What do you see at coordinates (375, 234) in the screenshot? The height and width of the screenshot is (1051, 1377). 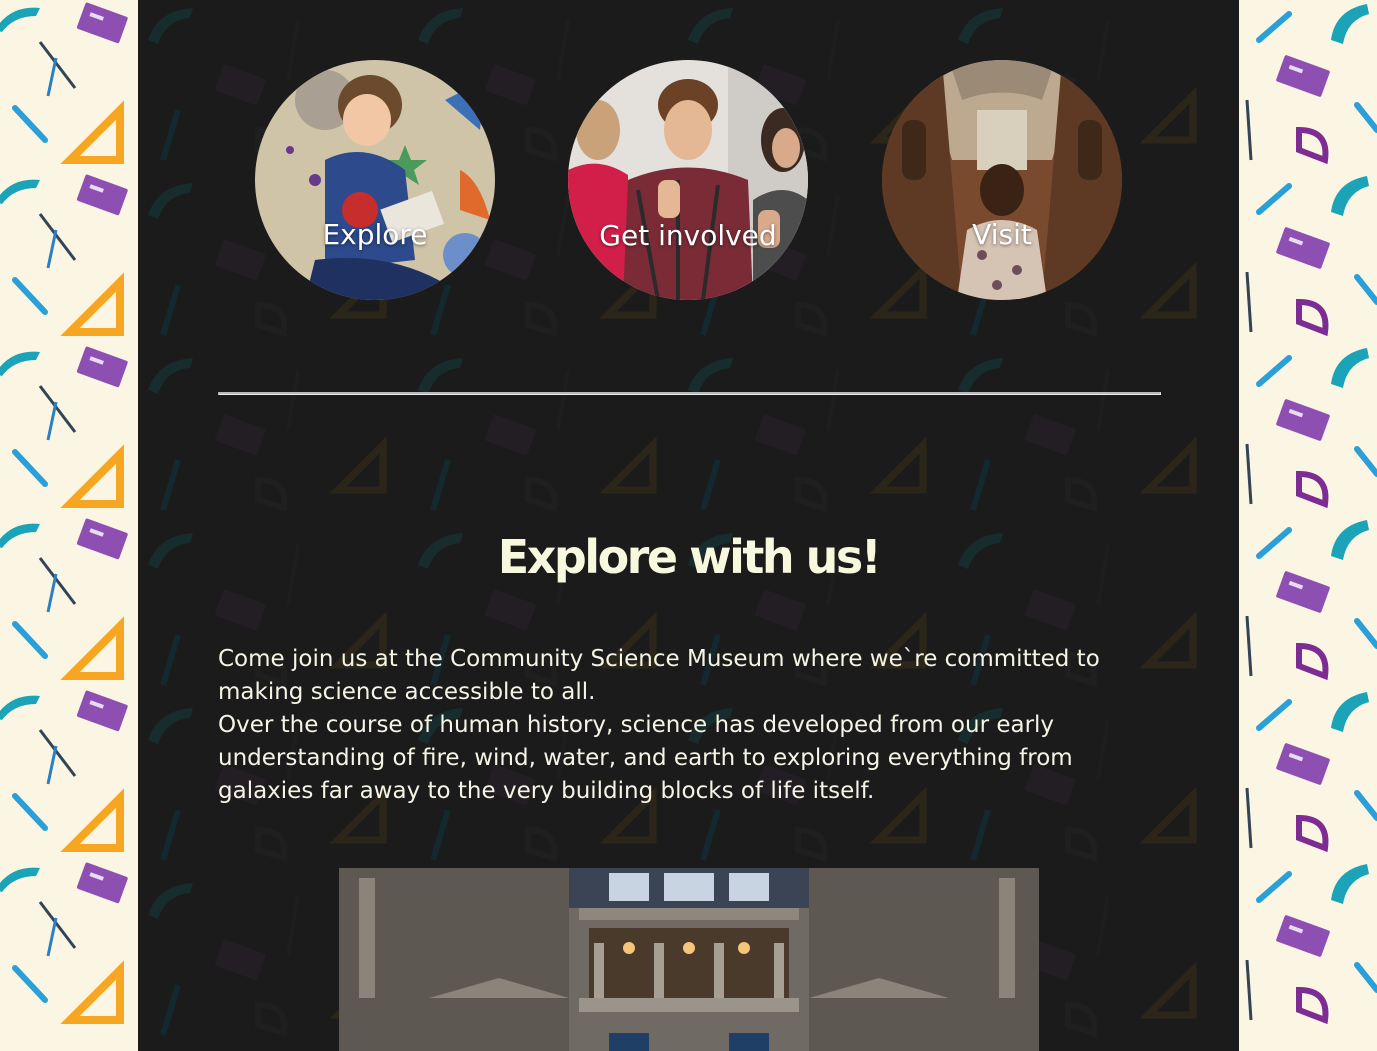 I see `explore-label: Explore` at bounding box center [375, 234].